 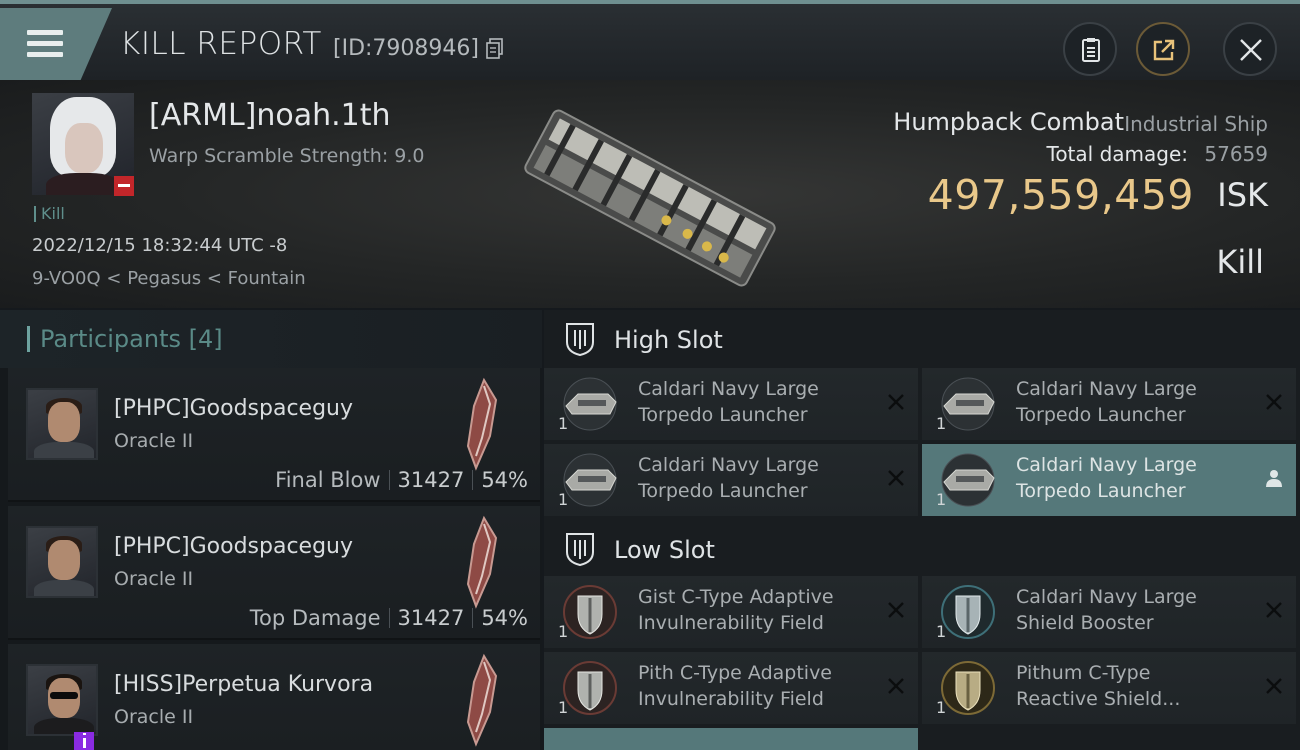 What do you see at coordinates (56, 44) in the screenshot?
I see `menu-button` at bounding box center [56, 44].